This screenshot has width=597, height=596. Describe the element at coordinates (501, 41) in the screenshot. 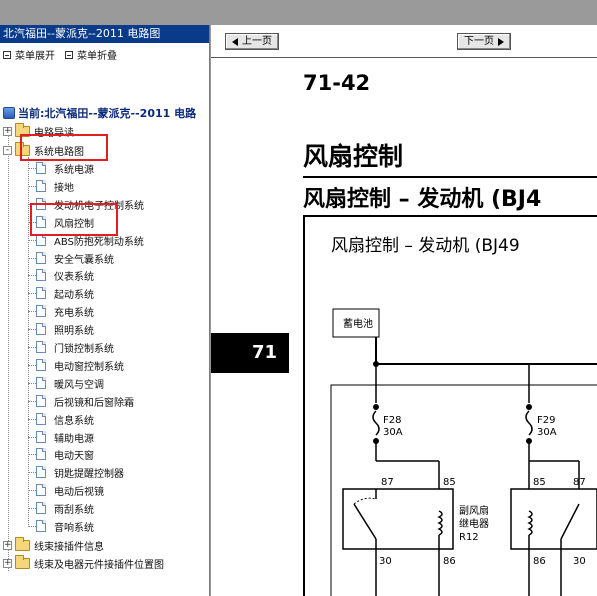

I see `arrow-right-icon` at that location.